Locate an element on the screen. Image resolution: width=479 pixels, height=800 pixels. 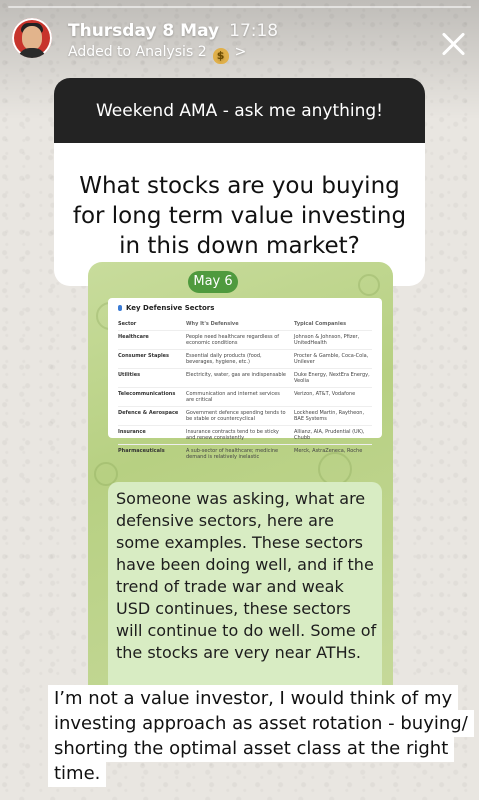
question-prompt: Weekend AMA - ask me anything! is located at coordinates (239, 110).